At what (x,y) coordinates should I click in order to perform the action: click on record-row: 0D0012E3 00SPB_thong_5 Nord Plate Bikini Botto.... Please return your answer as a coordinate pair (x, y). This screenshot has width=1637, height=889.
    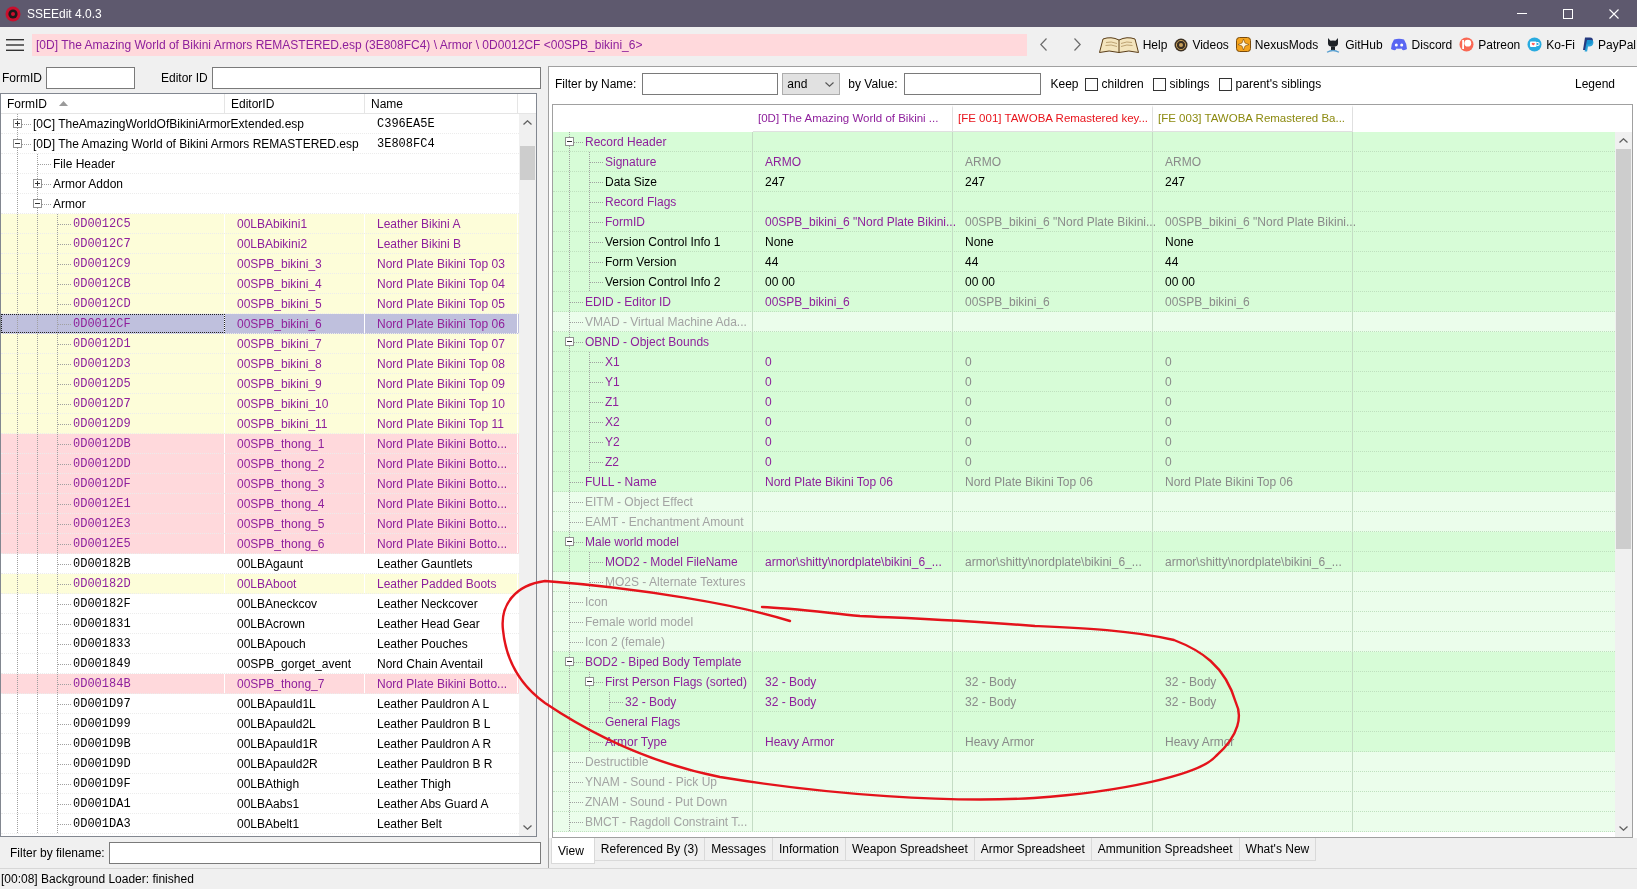
    Looking at the image, I should click on (260, 524).